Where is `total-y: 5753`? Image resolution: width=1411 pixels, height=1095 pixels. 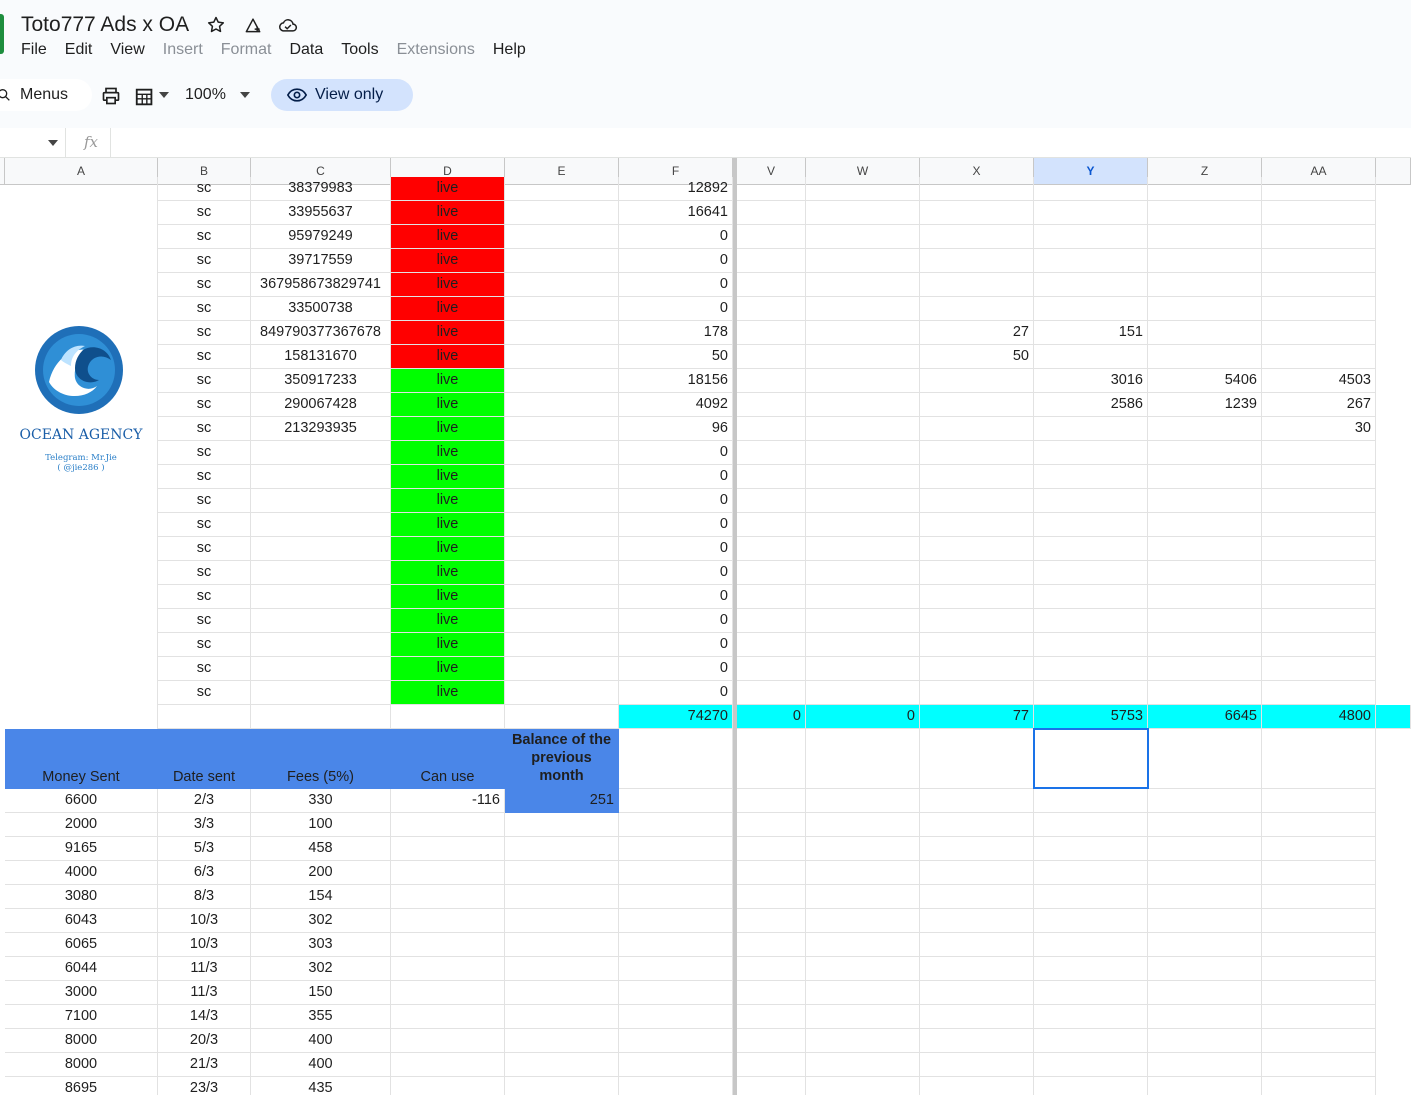
total-y: 5753 is located at coordinates (1091, 717).